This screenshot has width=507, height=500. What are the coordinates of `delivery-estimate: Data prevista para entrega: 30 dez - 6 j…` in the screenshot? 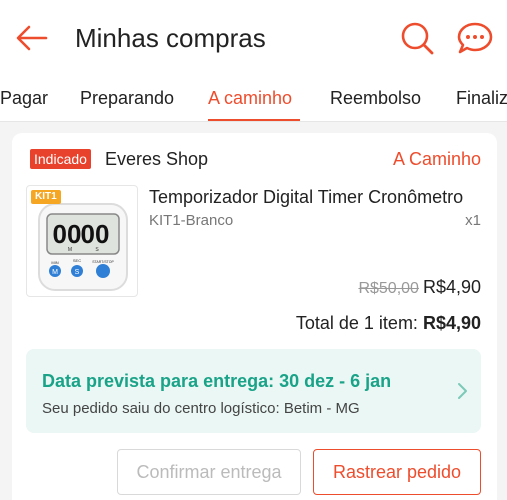 It's located at (217, 381).